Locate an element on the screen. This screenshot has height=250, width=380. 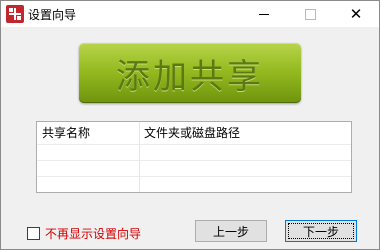
title-bar: 设置向导 ✕ is located at coordinates (190, 14).